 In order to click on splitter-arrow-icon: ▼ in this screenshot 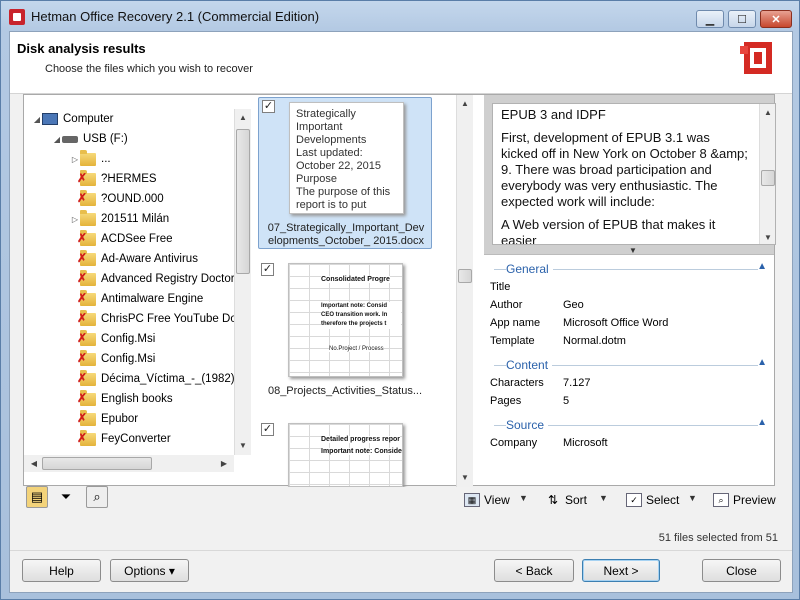, I will do `click(633, 250)`.